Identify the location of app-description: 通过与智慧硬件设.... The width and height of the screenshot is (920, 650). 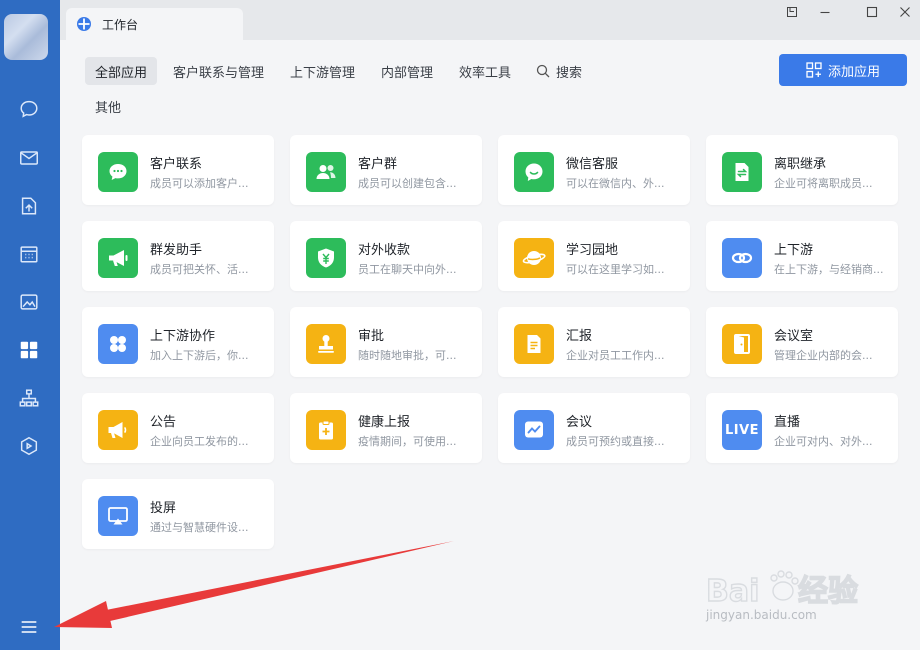
(199, 527).